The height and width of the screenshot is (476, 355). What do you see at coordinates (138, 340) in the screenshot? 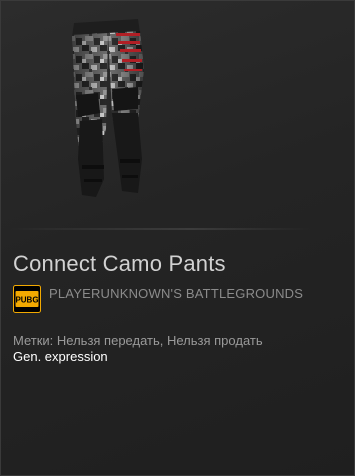
I see `item-tags: Метки: Нельзя передать, Нельзя продать` at bounding box center [138, 340].